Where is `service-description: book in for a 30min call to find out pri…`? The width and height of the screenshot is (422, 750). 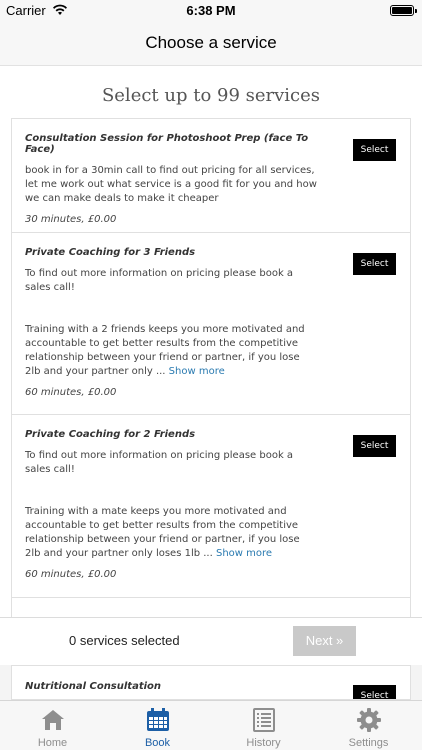 service-description: book in for a 30min call to find out pri… is located at coordinates (171, 184).